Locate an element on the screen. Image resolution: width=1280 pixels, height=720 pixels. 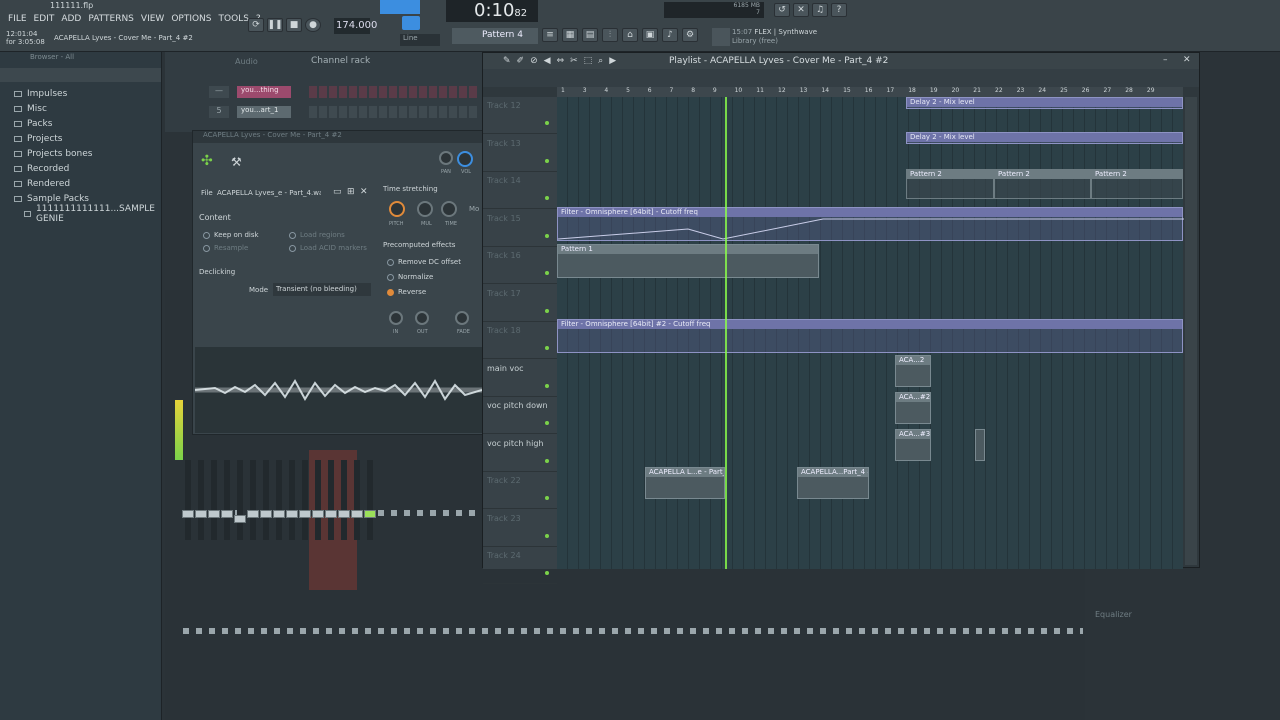
file-name: ACAPELLA Lyves_e - Part_4.wav is located at coordinates (269, 193).